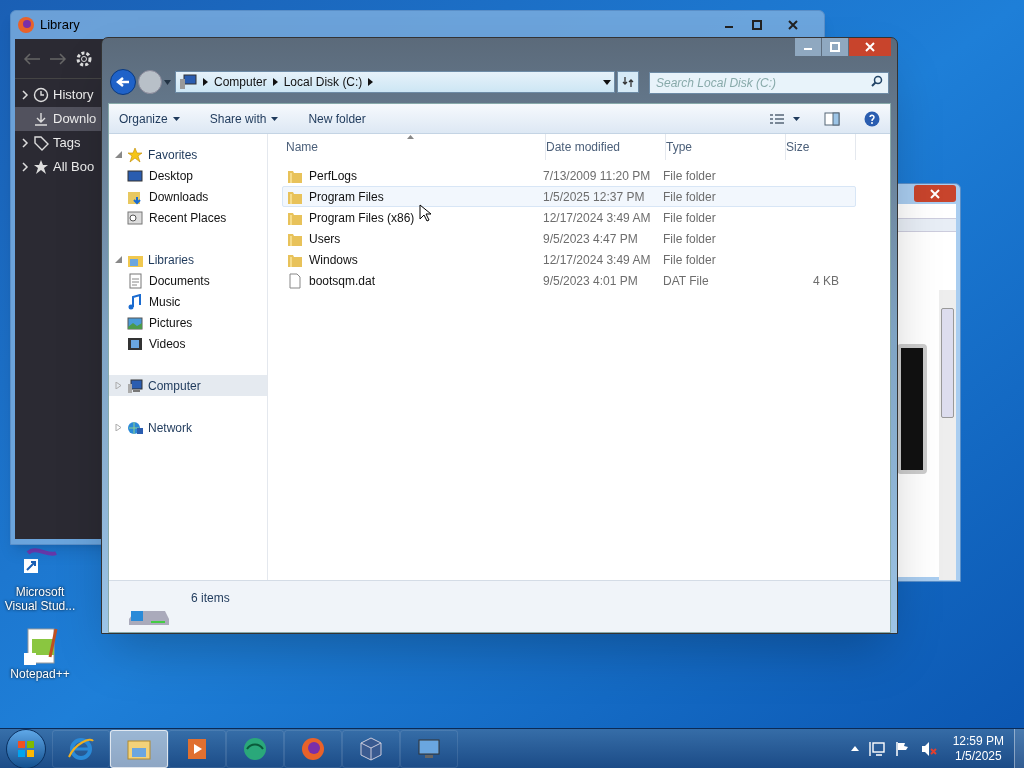 This screenshot has height=768, width=1024. I want to click on close-icon, so click(870, 47).